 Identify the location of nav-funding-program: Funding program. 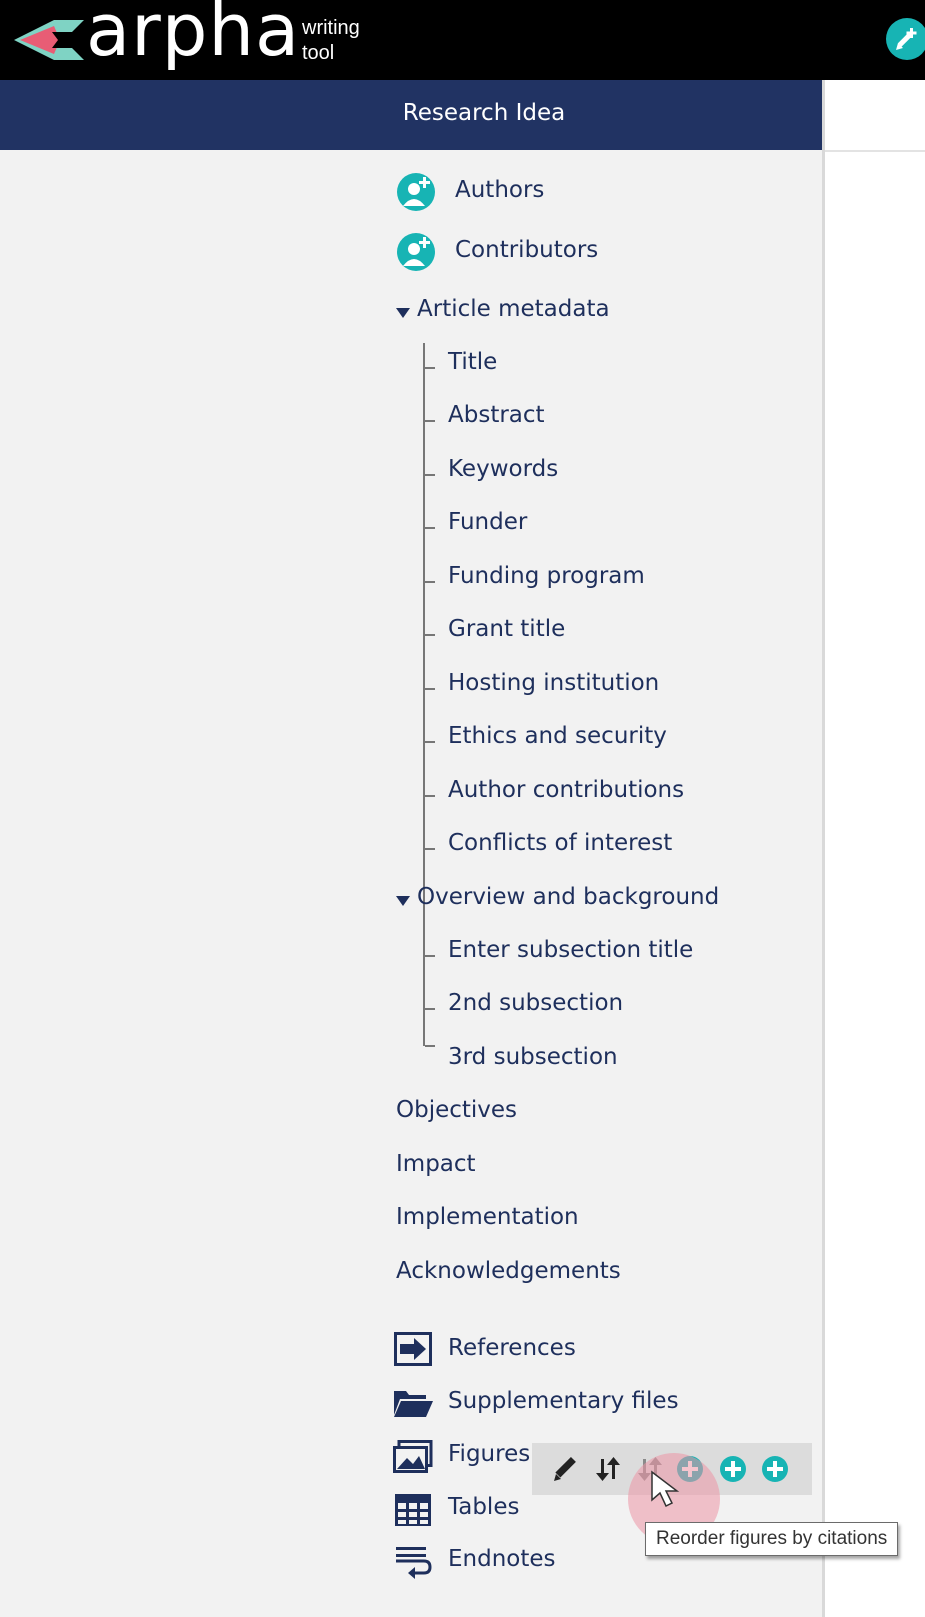
(546, 576).